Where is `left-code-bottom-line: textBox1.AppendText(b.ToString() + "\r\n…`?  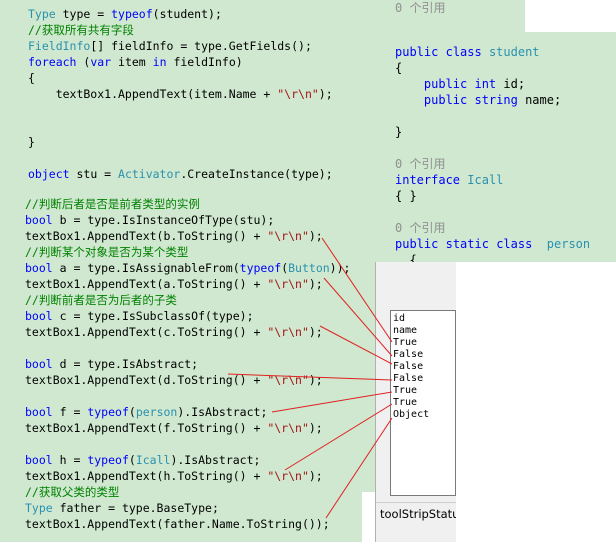
left-code-bottom-line: textBox1.AppendText(b.ToString() + "\r\n… is located at coordinates (174, 236).